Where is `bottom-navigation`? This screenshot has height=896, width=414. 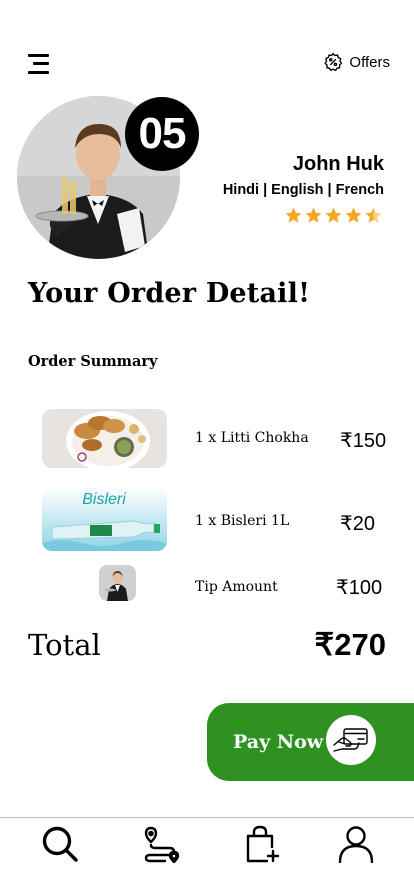
bottom-navigation is located at coordinates (207, 856).